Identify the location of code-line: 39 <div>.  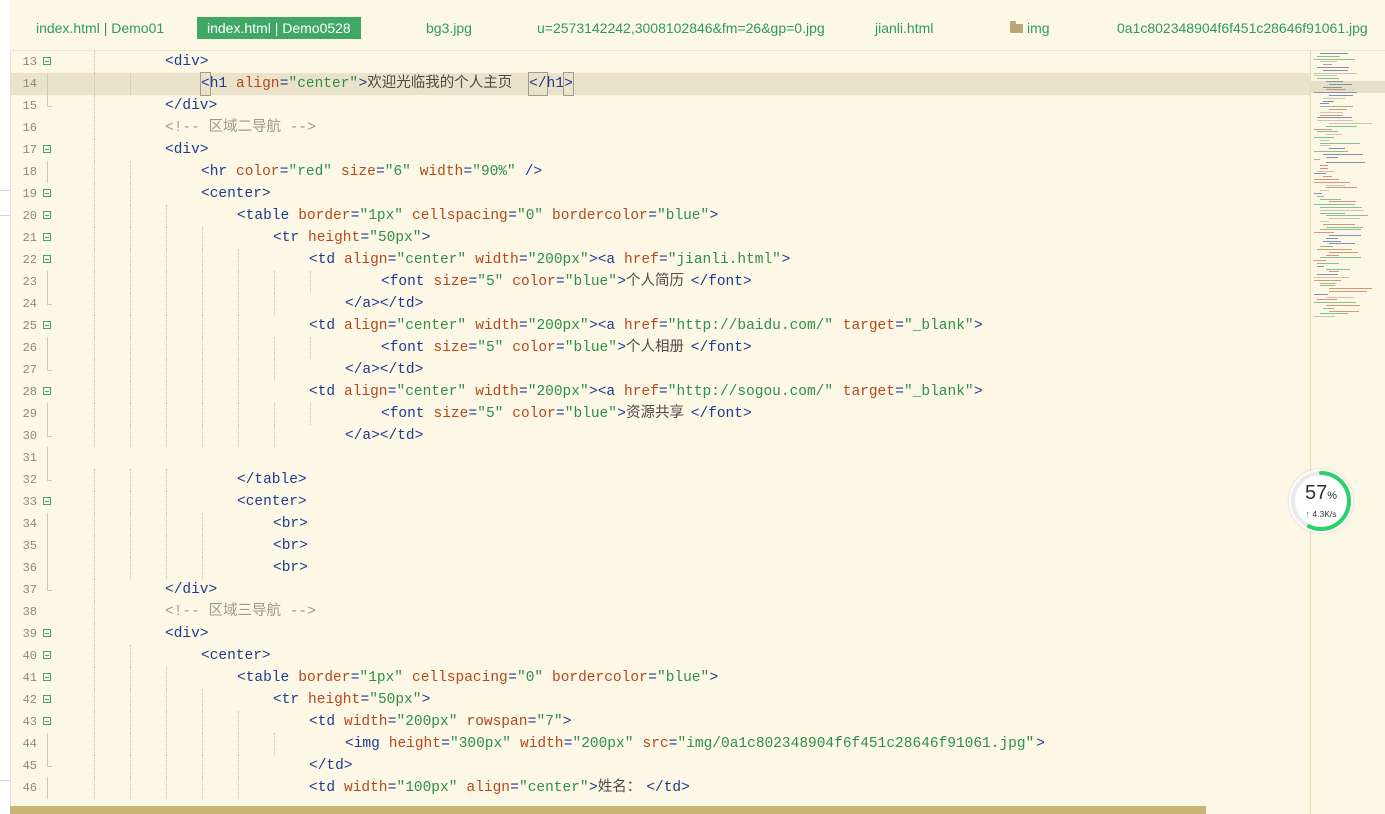
(660, 634).